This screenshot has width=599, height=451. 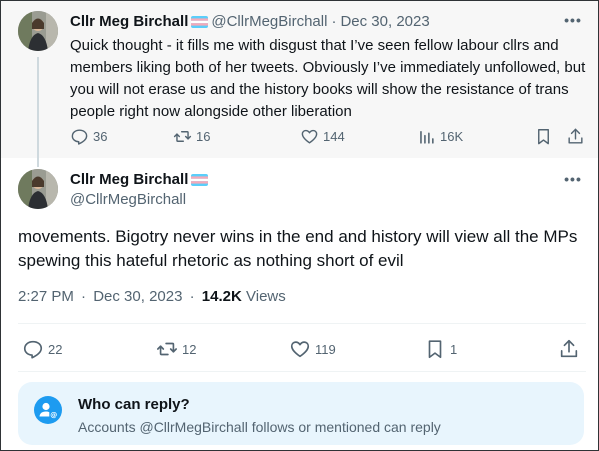 What do you see at coordinates (48, 410) in the screenshot?
I see `mention-user-icon: @` at bounding box center [48, 410].